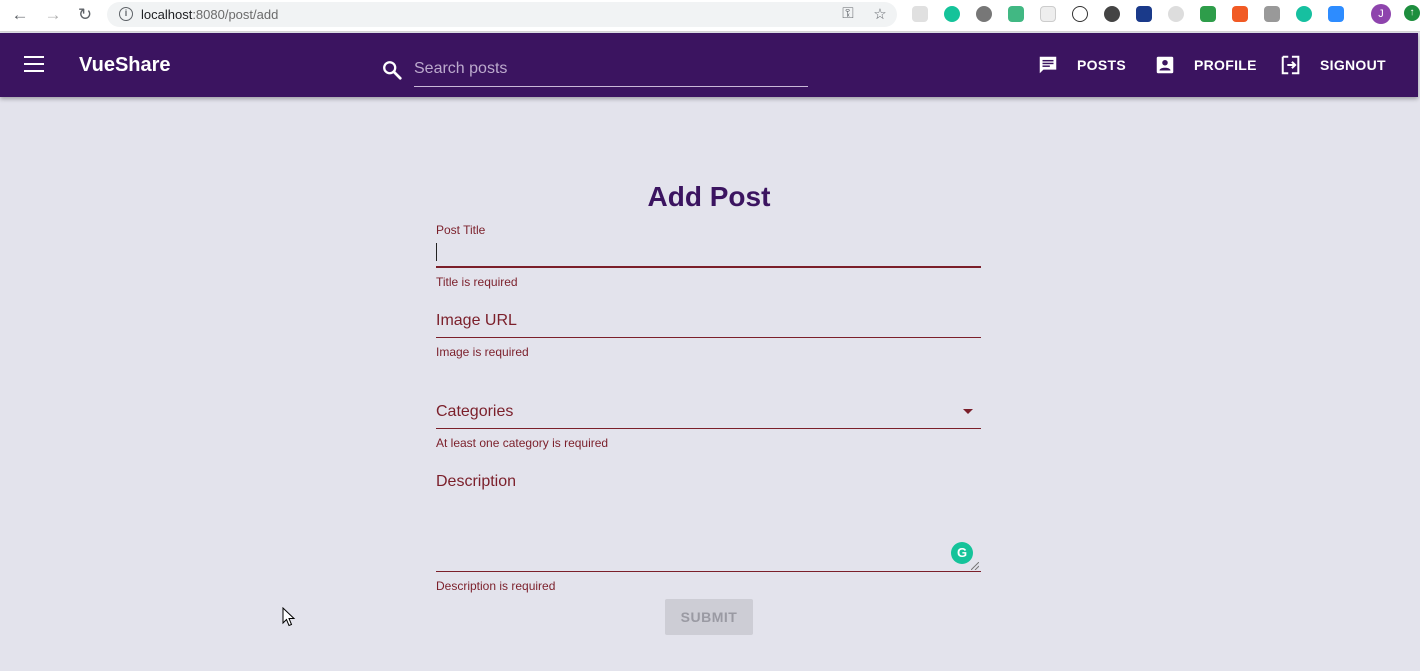 This screenshot has height=671, width=1420. Describe the element at coordinates (476, 481) in the screenshot. I see `description-label: Description` at that location.